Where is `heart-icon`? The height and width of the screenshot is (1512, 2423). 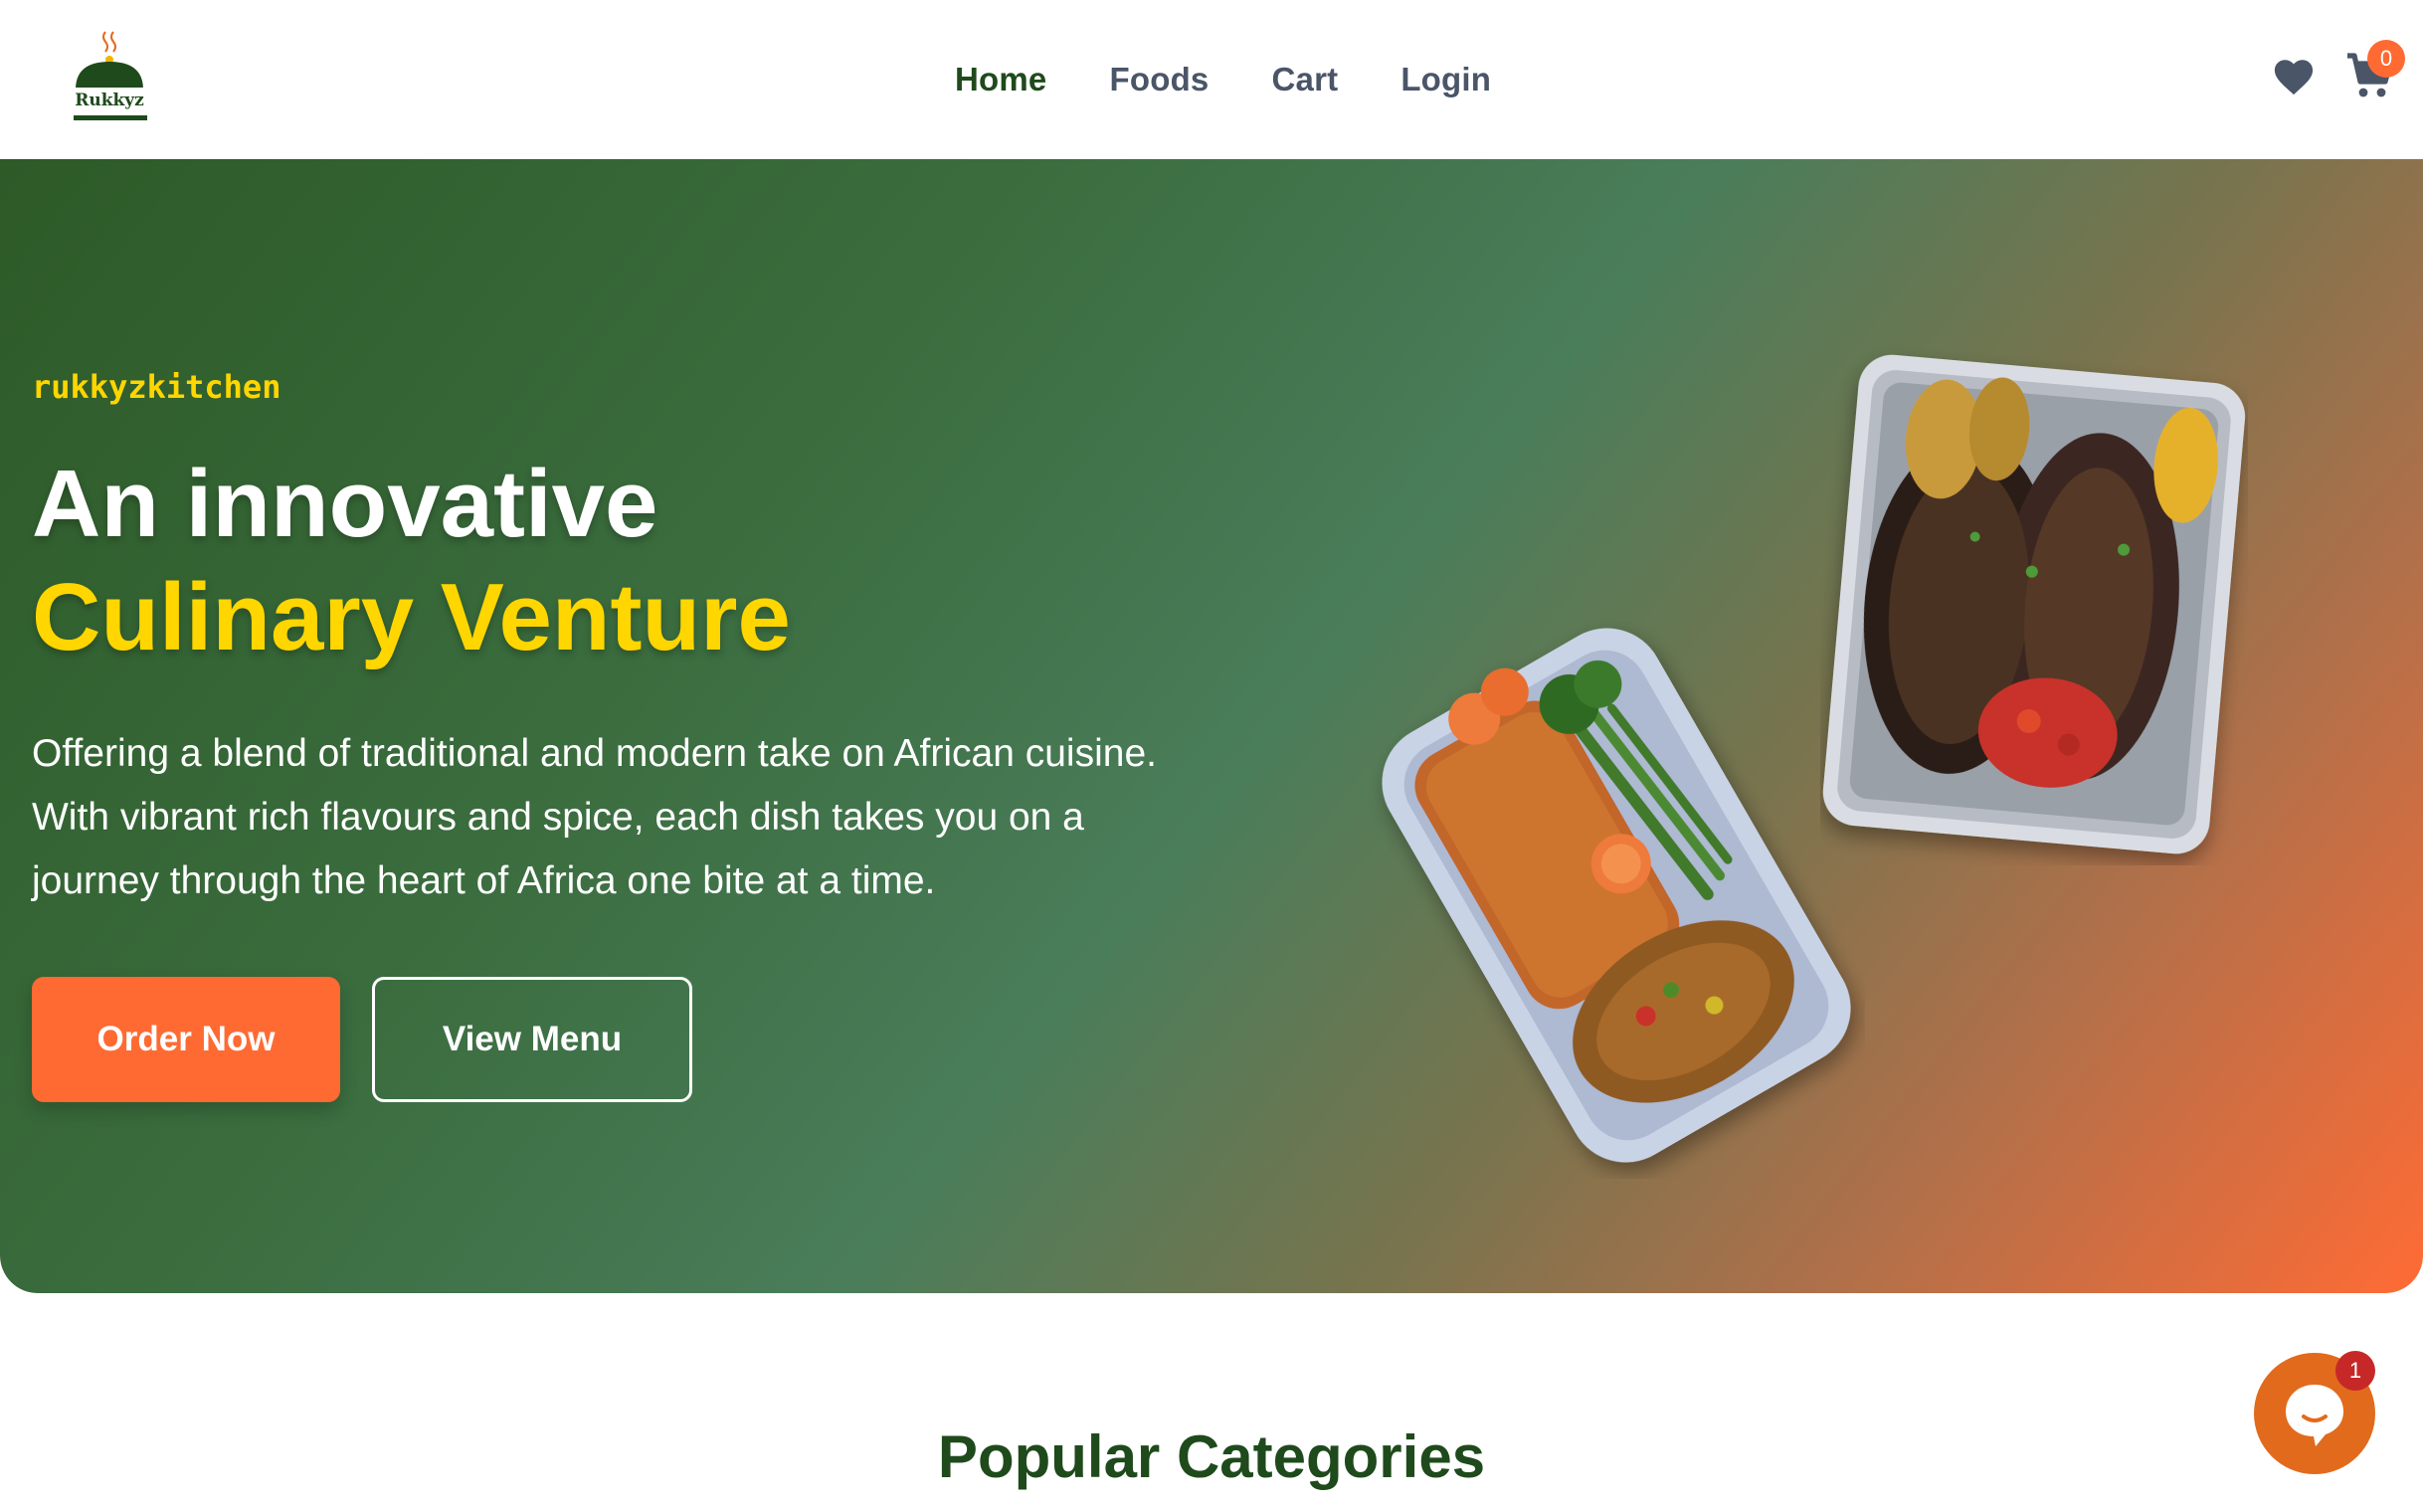 heart-icon is located at coordinates (2294, 76).